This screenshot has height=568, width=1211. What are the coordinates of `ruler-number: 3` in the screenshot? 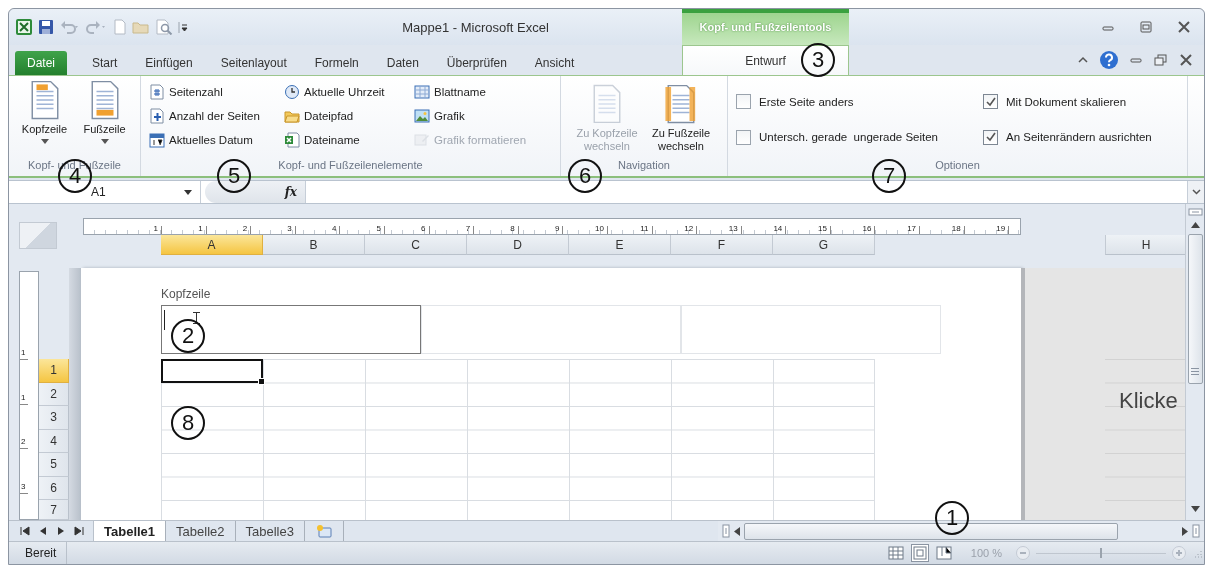 It's located at (23, 486).